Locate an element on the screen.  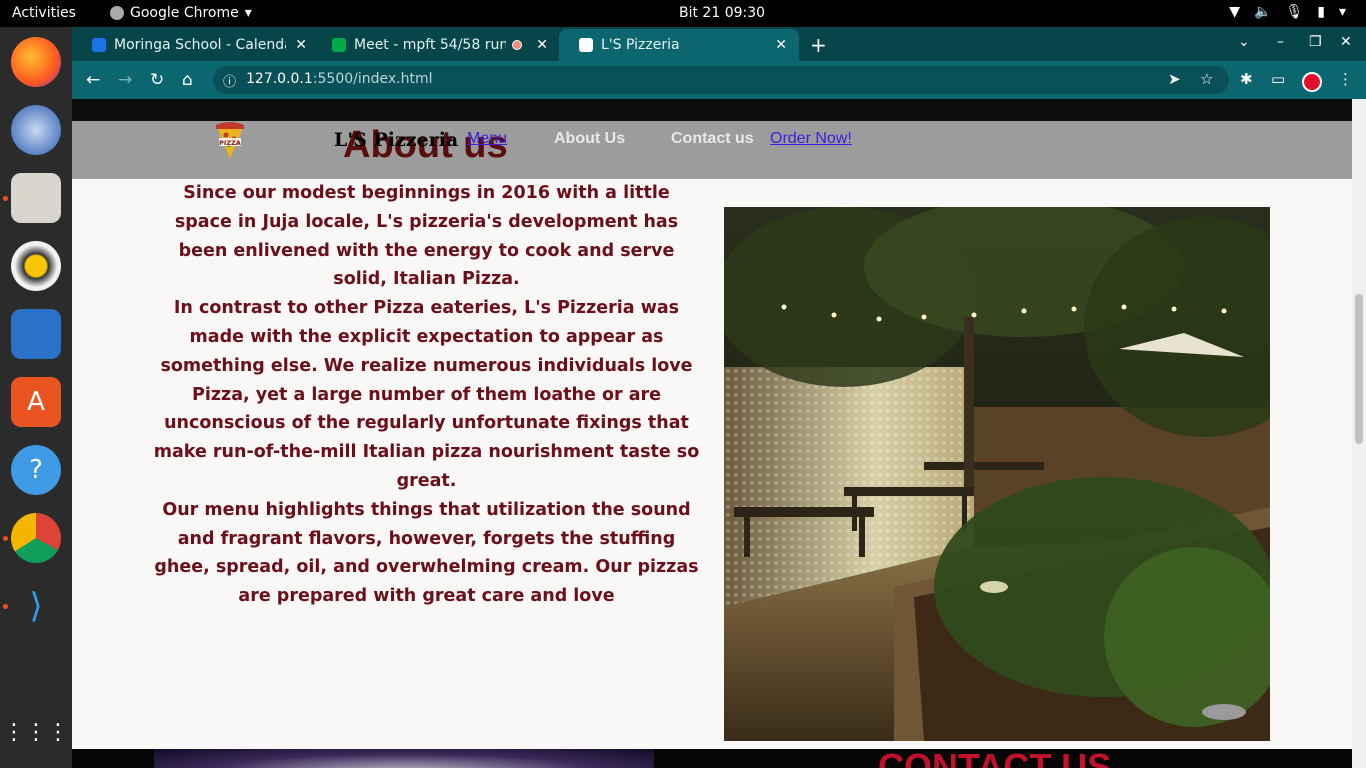
nav-order-link: Order Now! is located at coordinates (811, 139).